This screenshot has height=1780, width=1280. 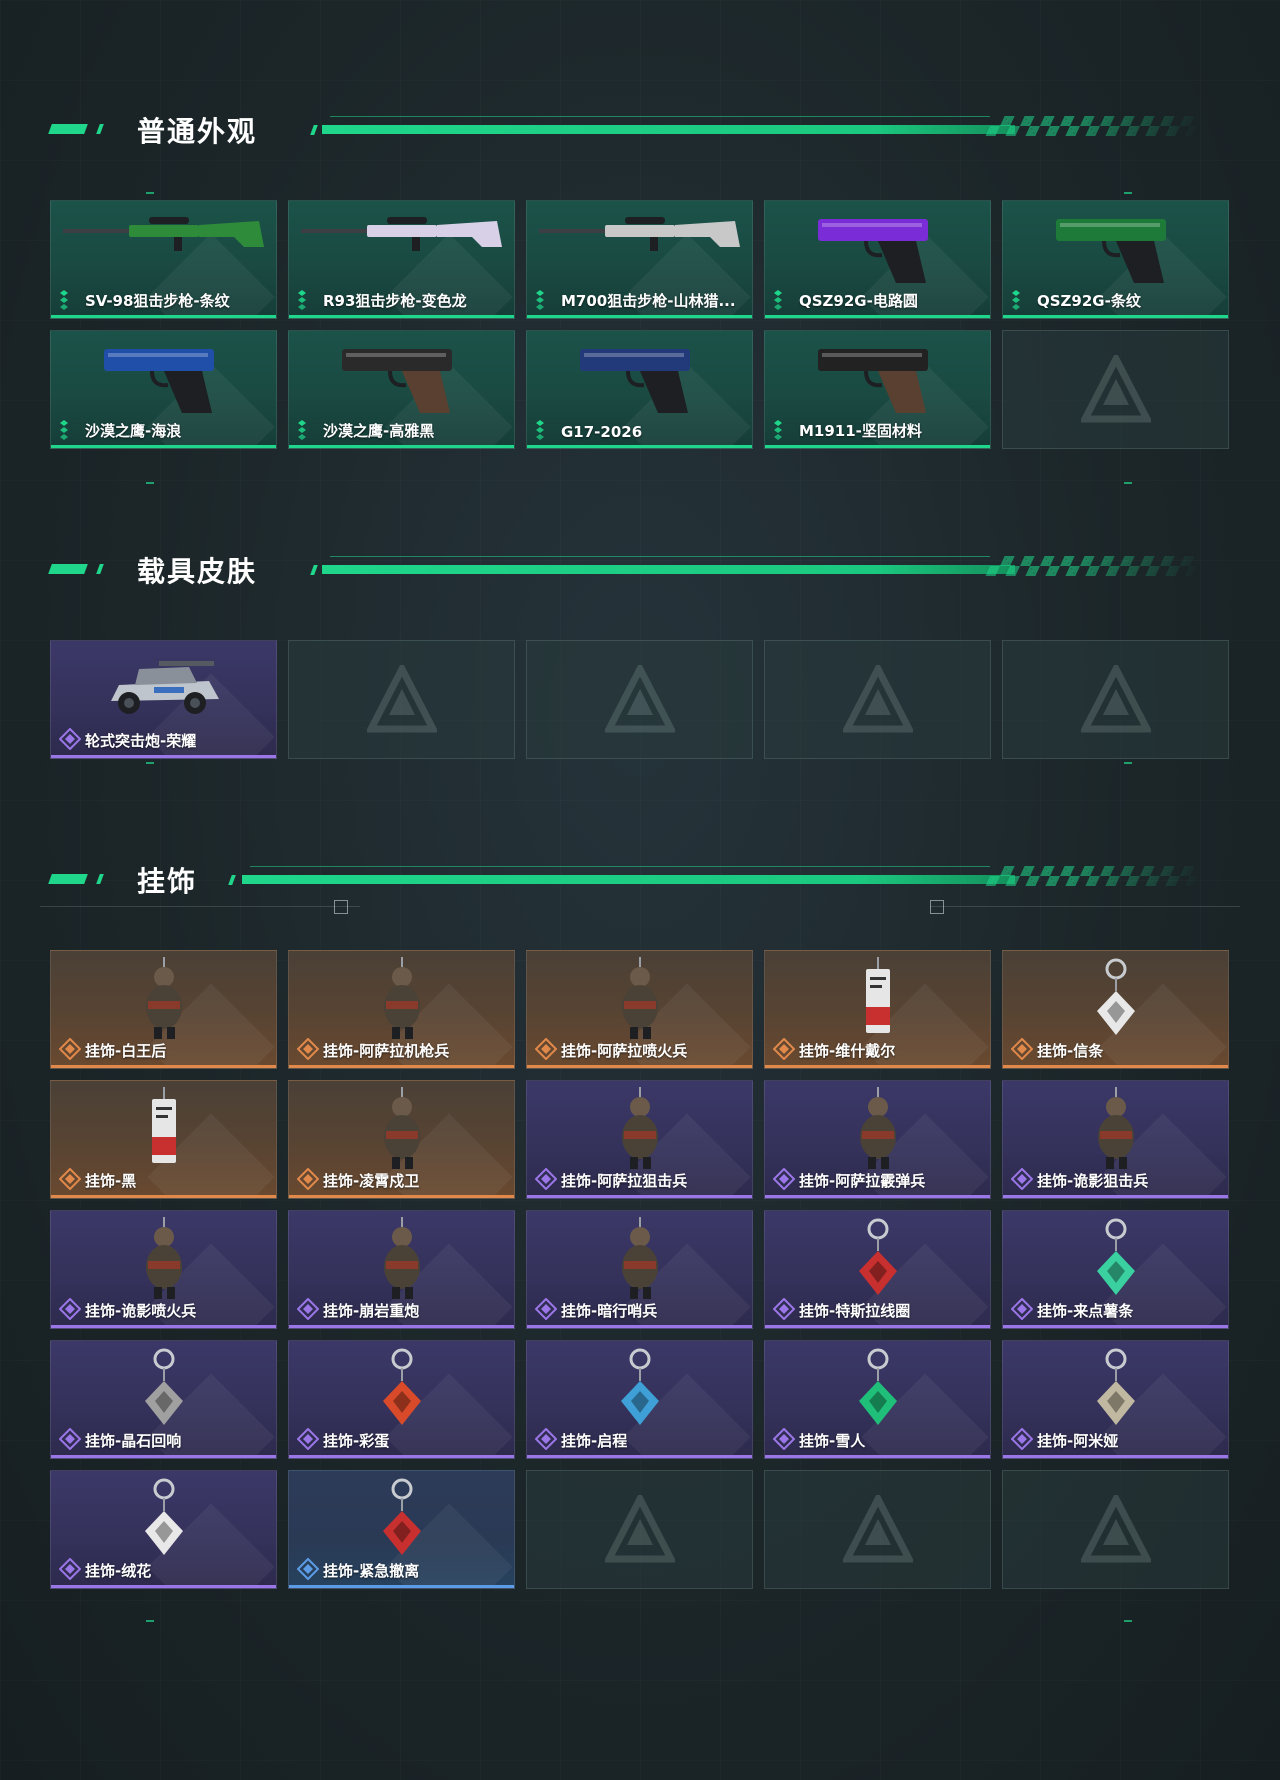 I want to click on item-card: 沙漠之鹰-海浪, so click(x=163, y=389).